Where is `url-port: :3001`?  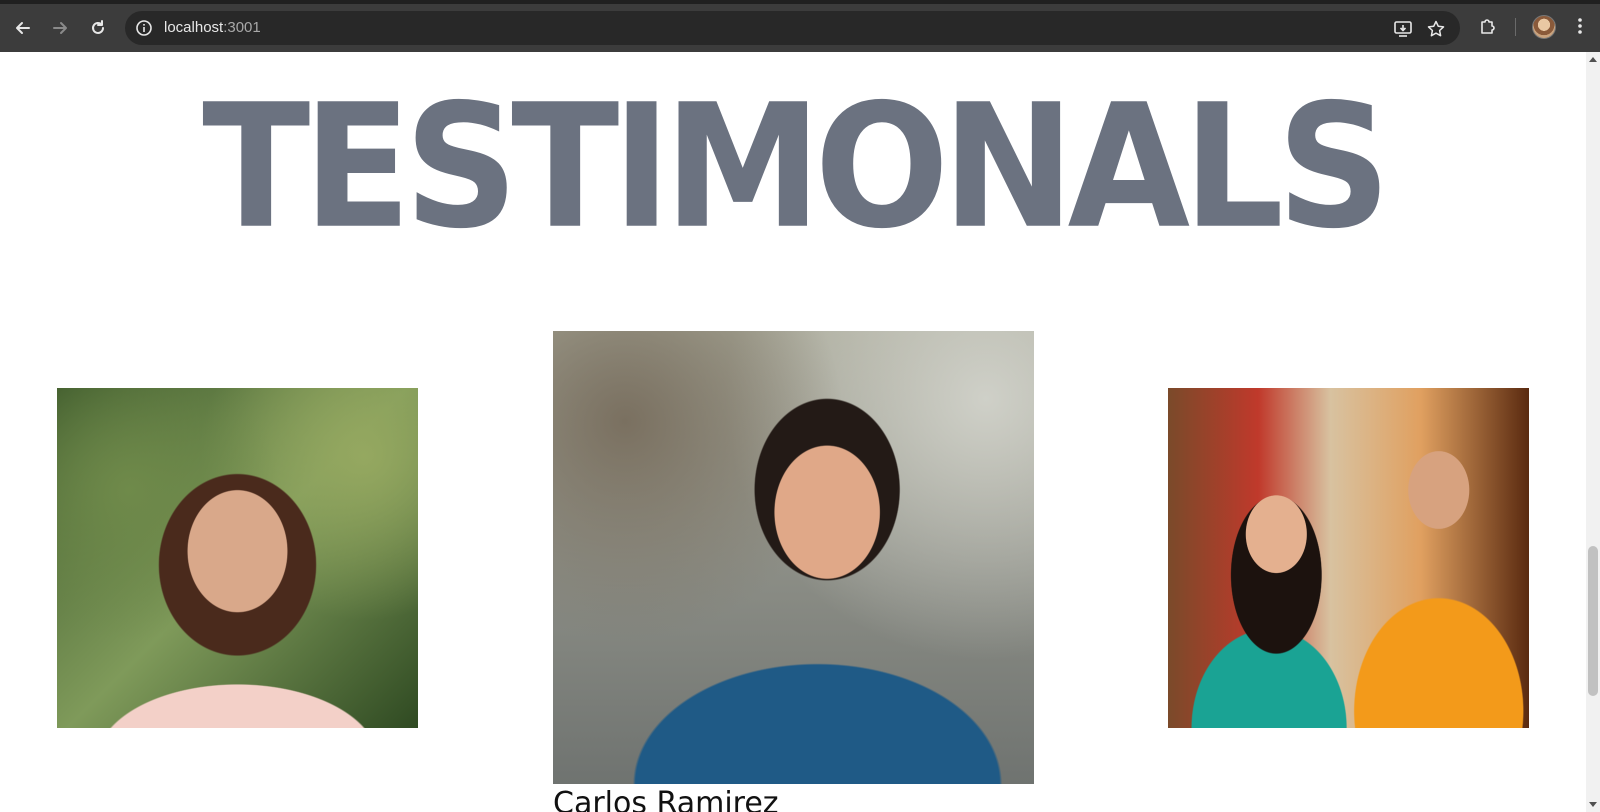 url-port: :3001 is located at coordinates (242, 27).